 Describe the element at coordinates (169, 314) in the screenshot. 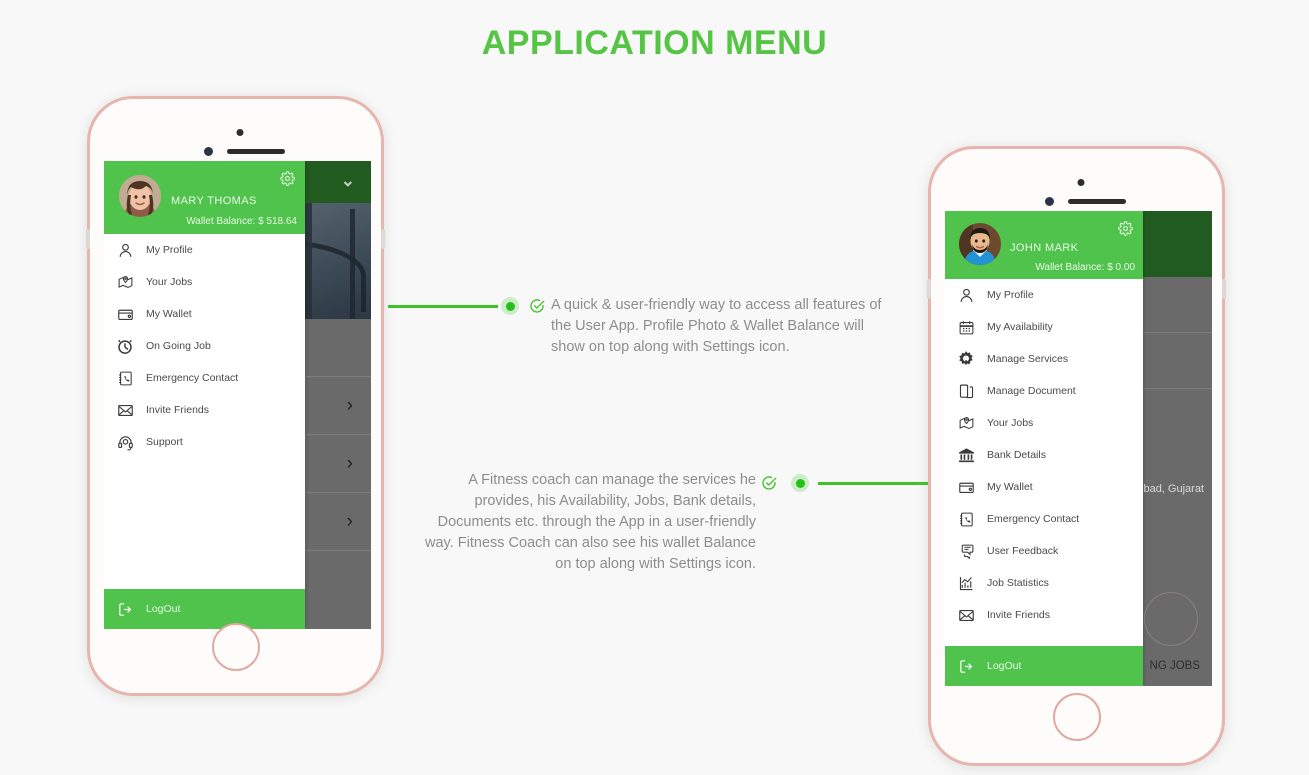

I see `menu-item-label: My Wallet` at that location.